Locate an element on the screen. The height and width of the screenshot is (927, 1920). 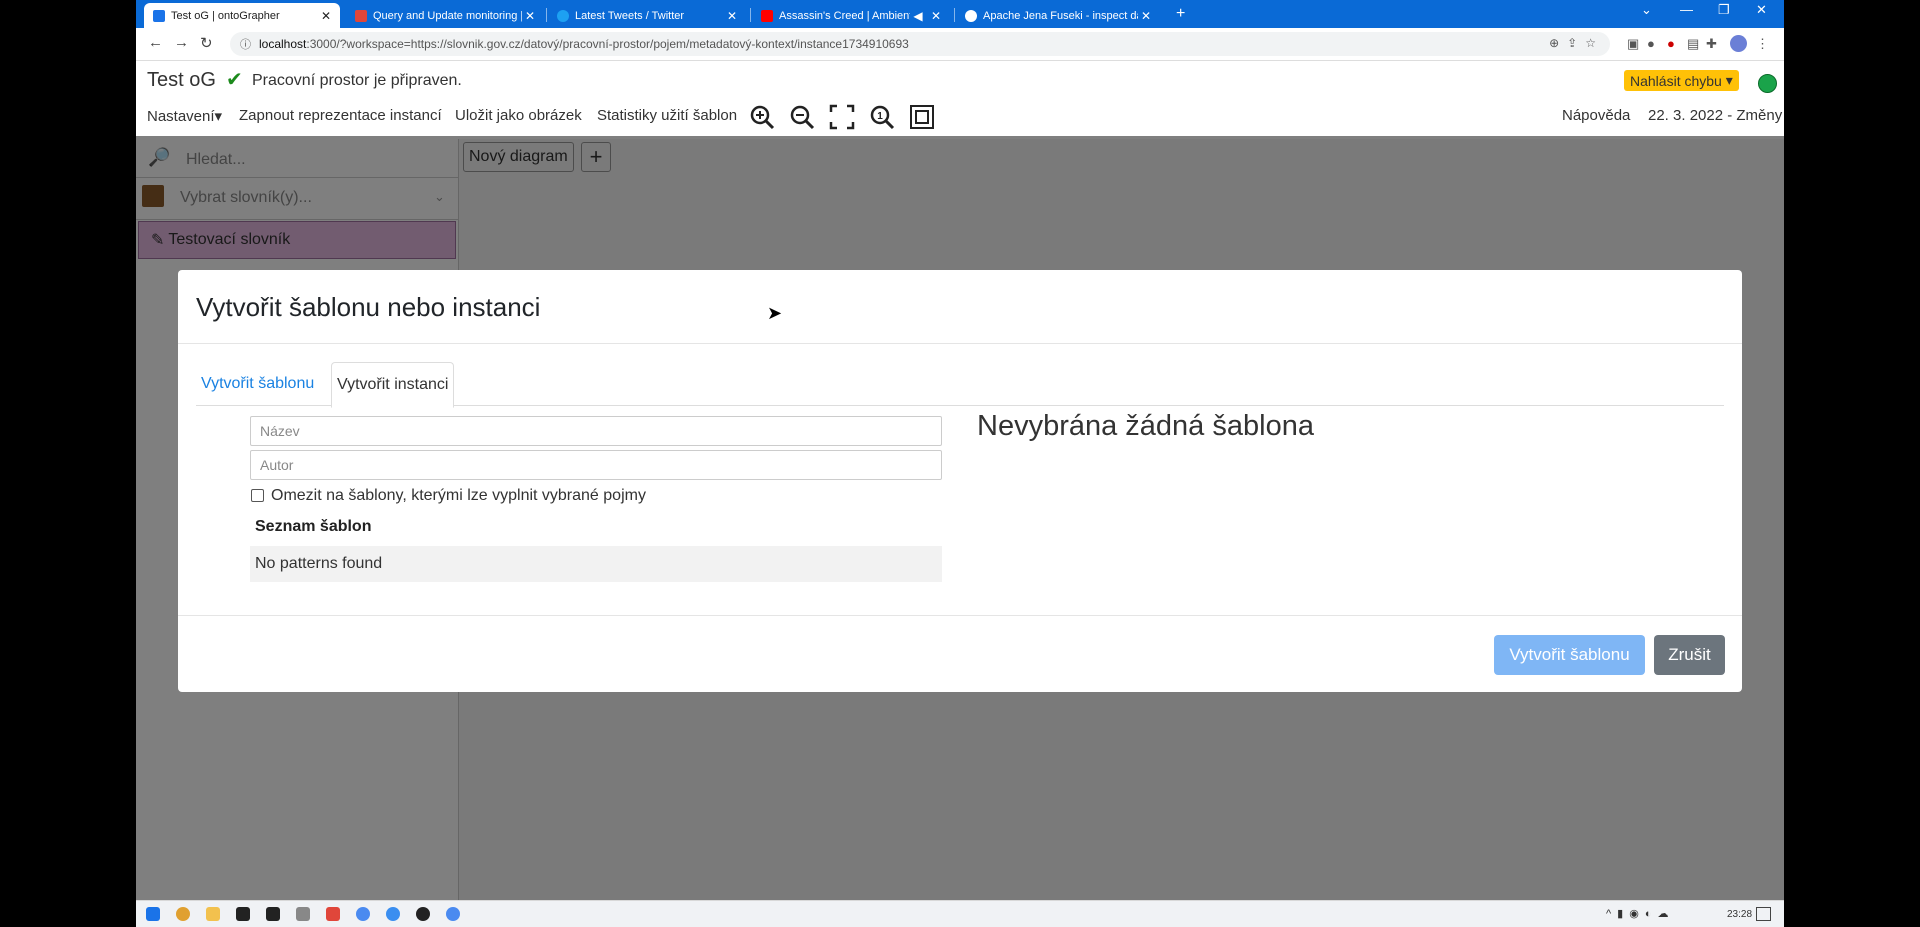
tab-title: Latest Tweets / Twitter is located at coordinates (630, 15).